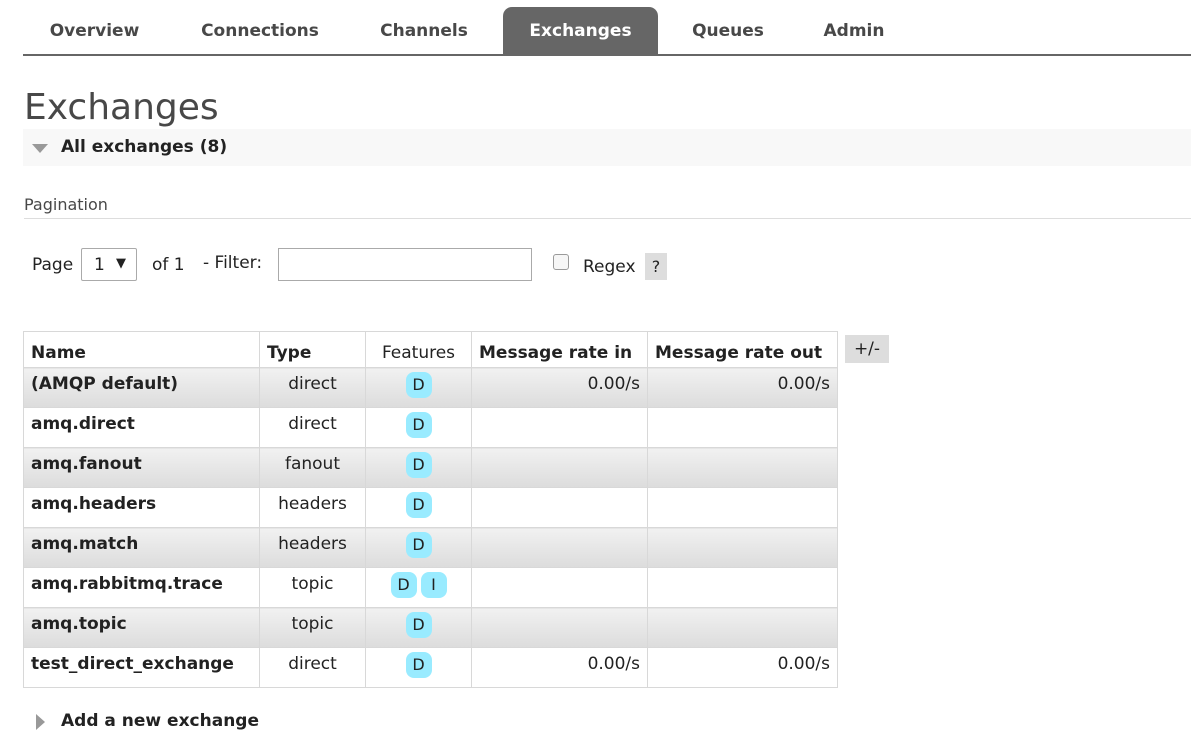  I want to click on page-select-value: 1, so click(99, 265).